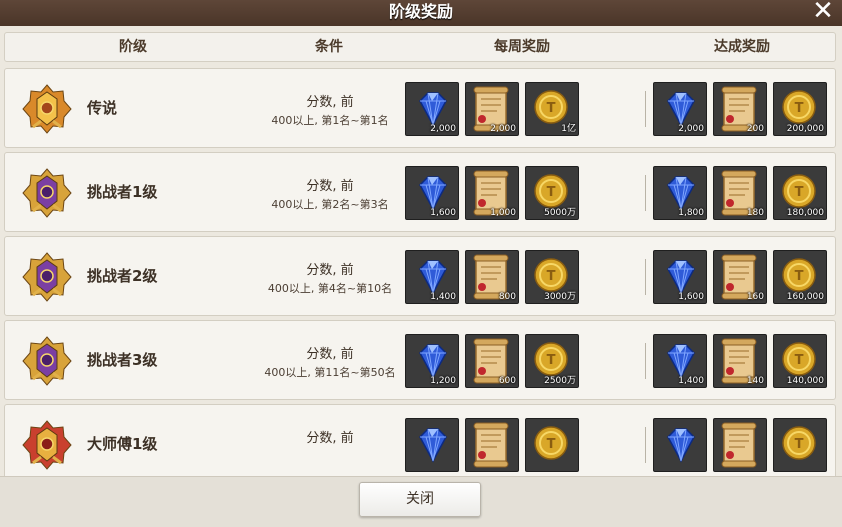 The width and height of the screenshot is (842, 527). I want to click on weekly-item-blue-gem-icon: 1,600, so click(432, 193).